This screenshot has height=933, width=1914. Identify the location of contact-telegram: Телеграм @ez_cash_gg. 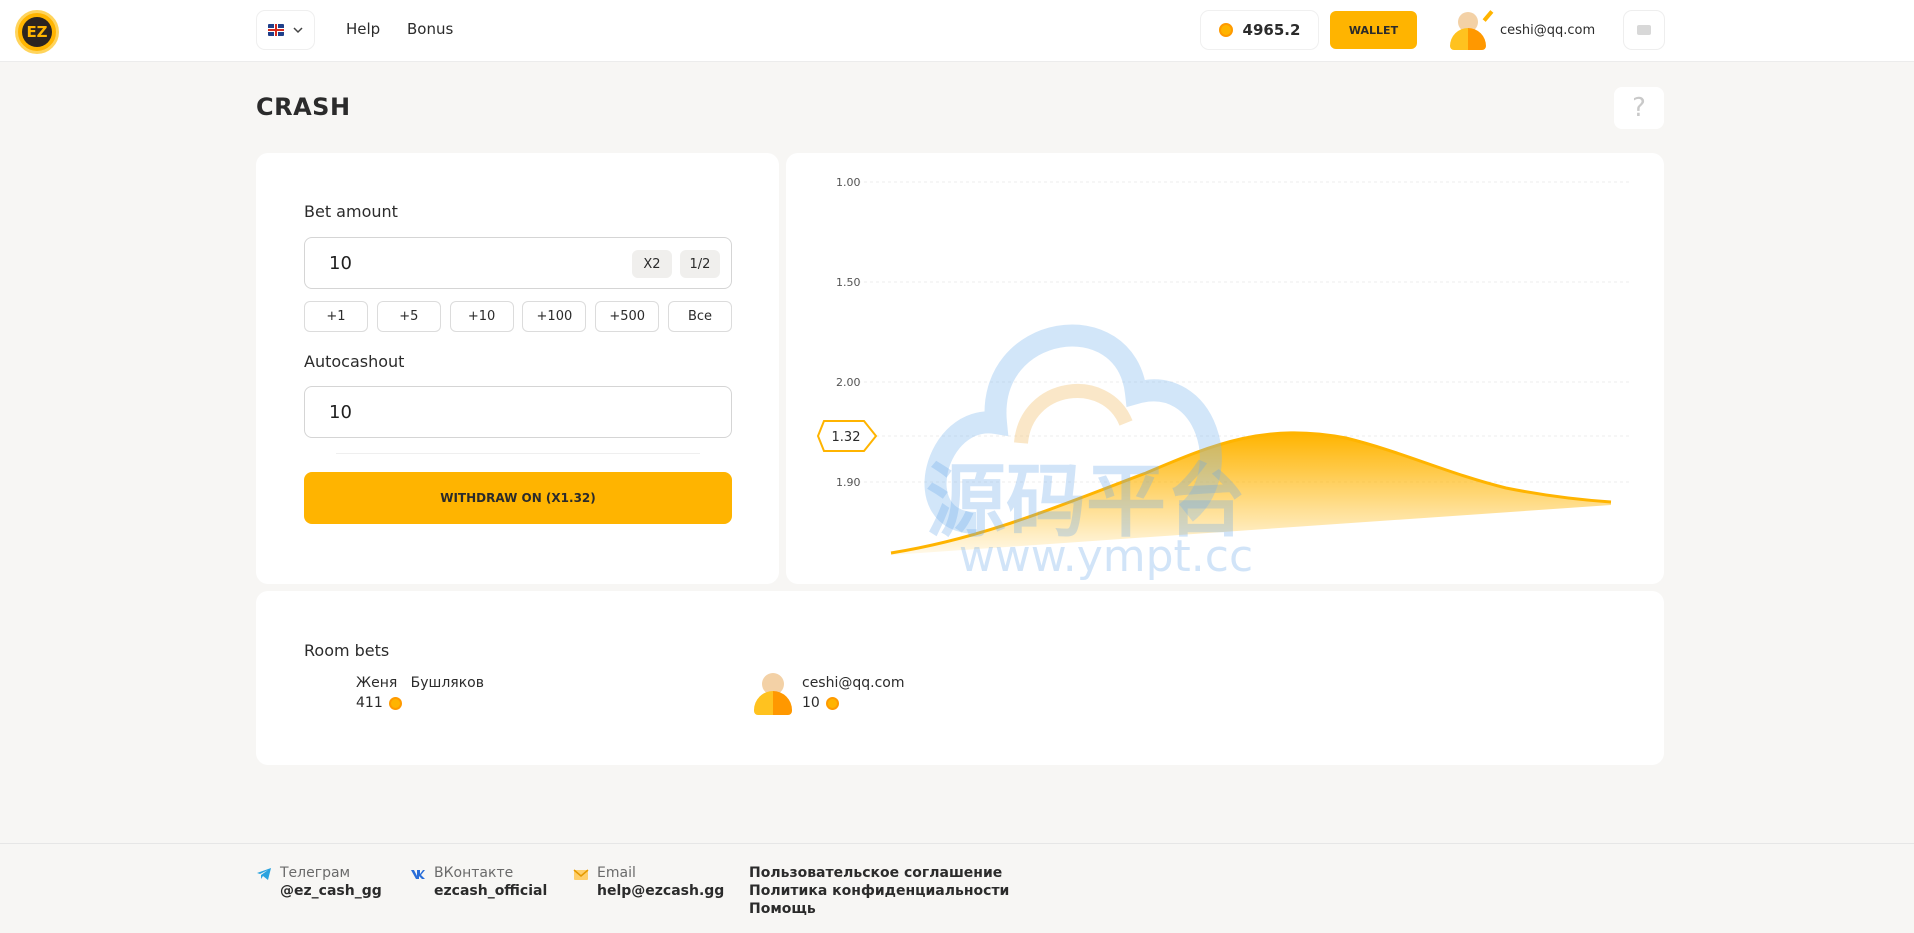
(319, 882).